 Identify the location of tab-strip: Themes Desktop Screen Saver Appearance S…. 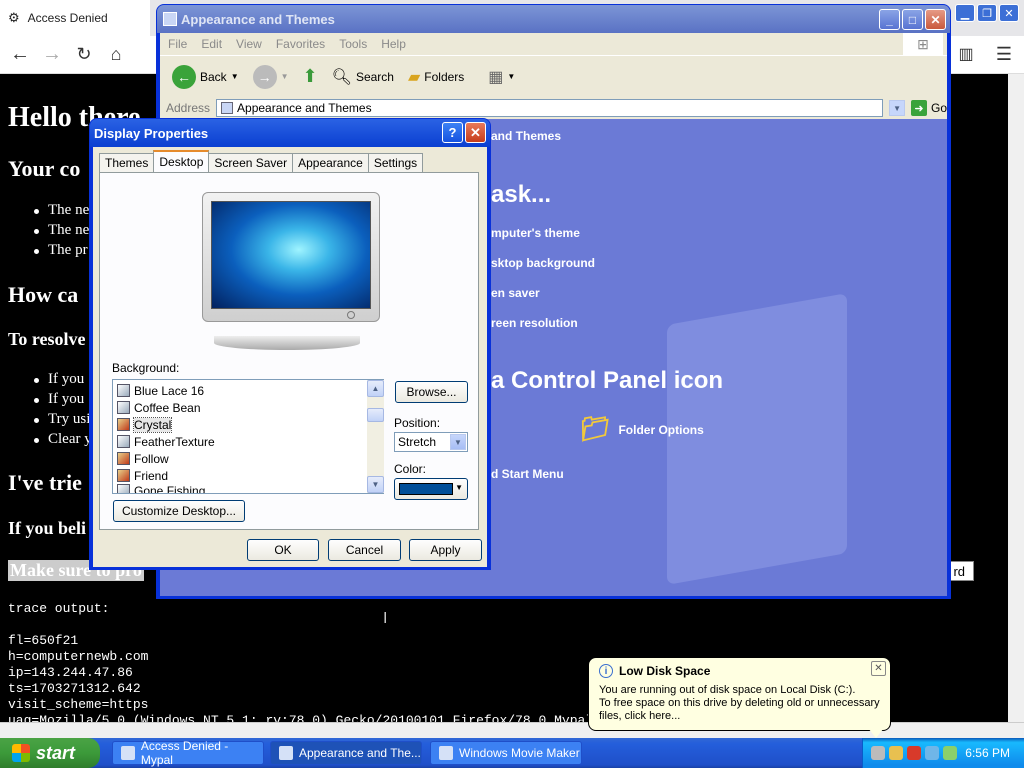
(261, 161).